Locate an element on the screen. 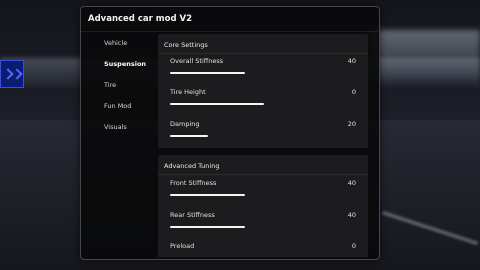 This screenshot has width=480, height=270. tab-visuals: Visuals is located at coordinates (115, 127).